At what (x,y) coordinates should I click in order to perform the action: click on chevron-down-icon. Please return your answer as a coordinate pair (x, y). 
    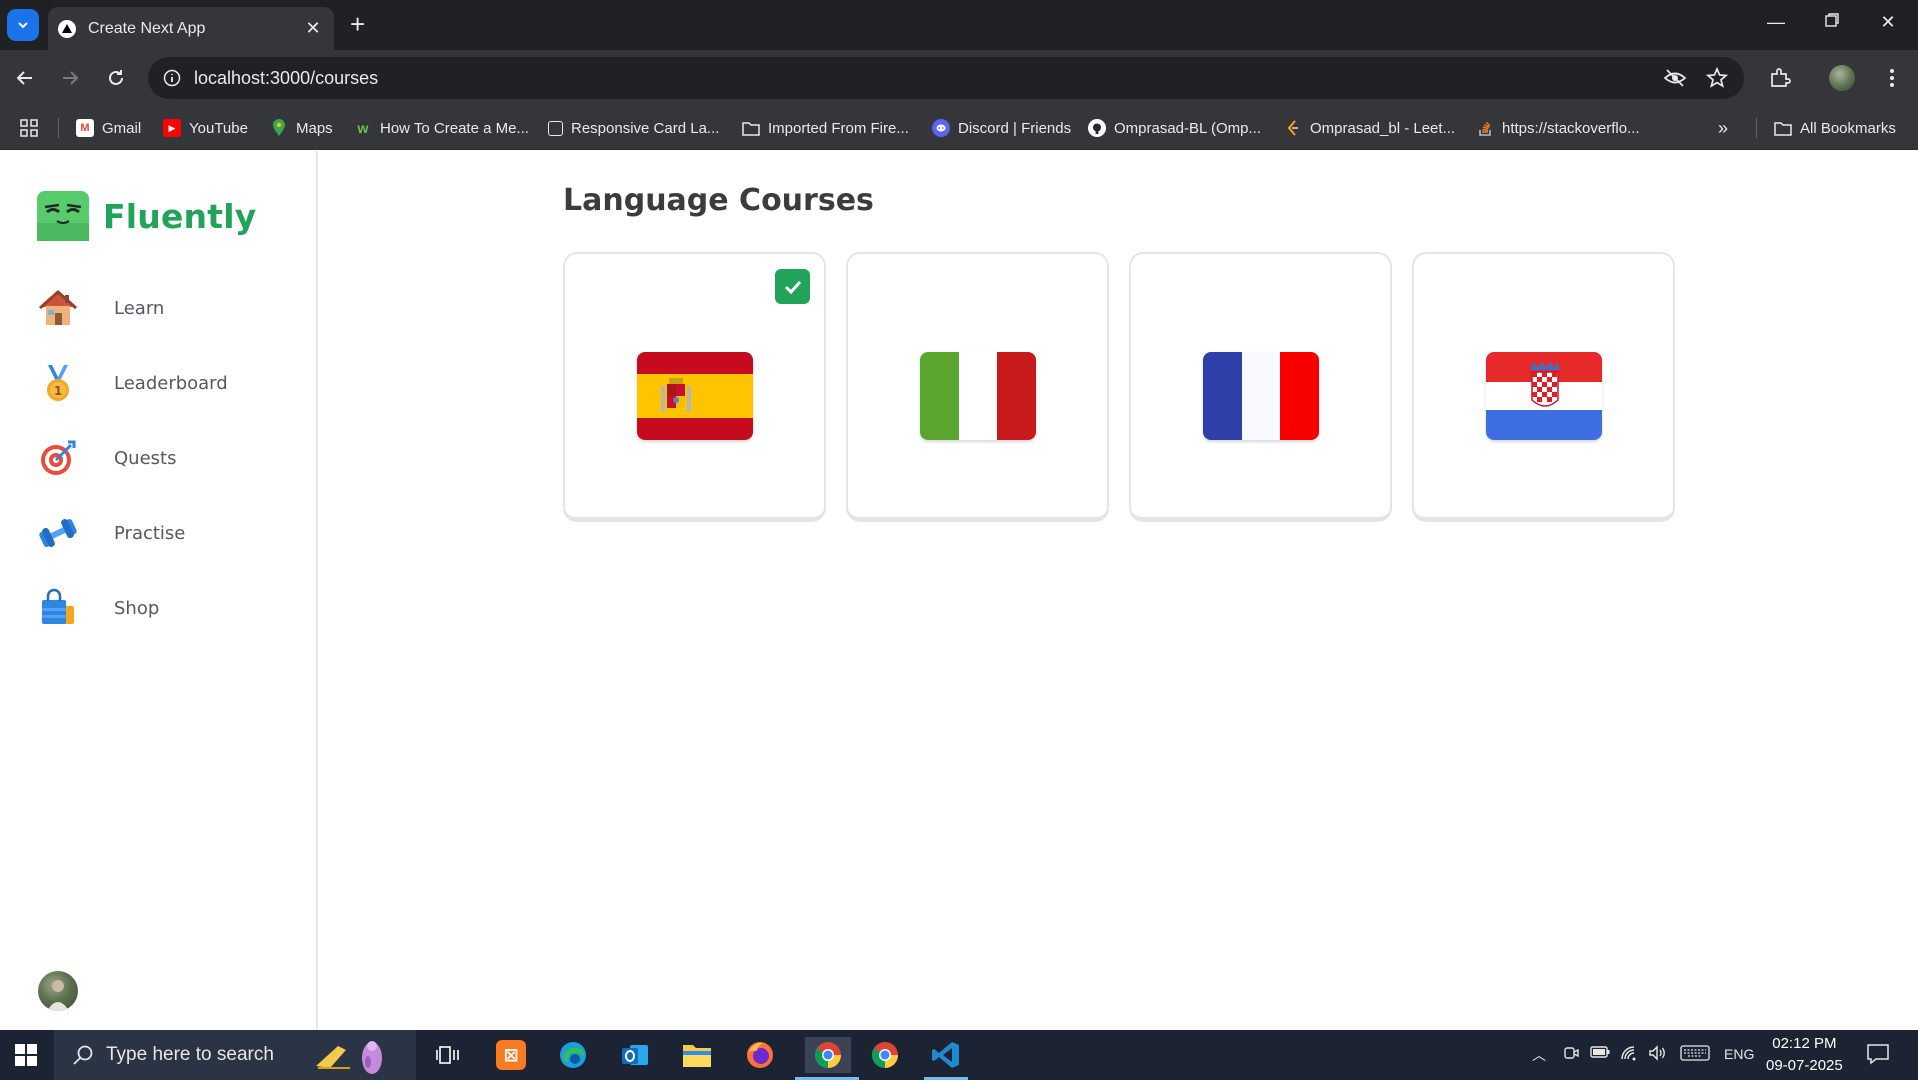
    Looking at the image, I should click on (23, 25).